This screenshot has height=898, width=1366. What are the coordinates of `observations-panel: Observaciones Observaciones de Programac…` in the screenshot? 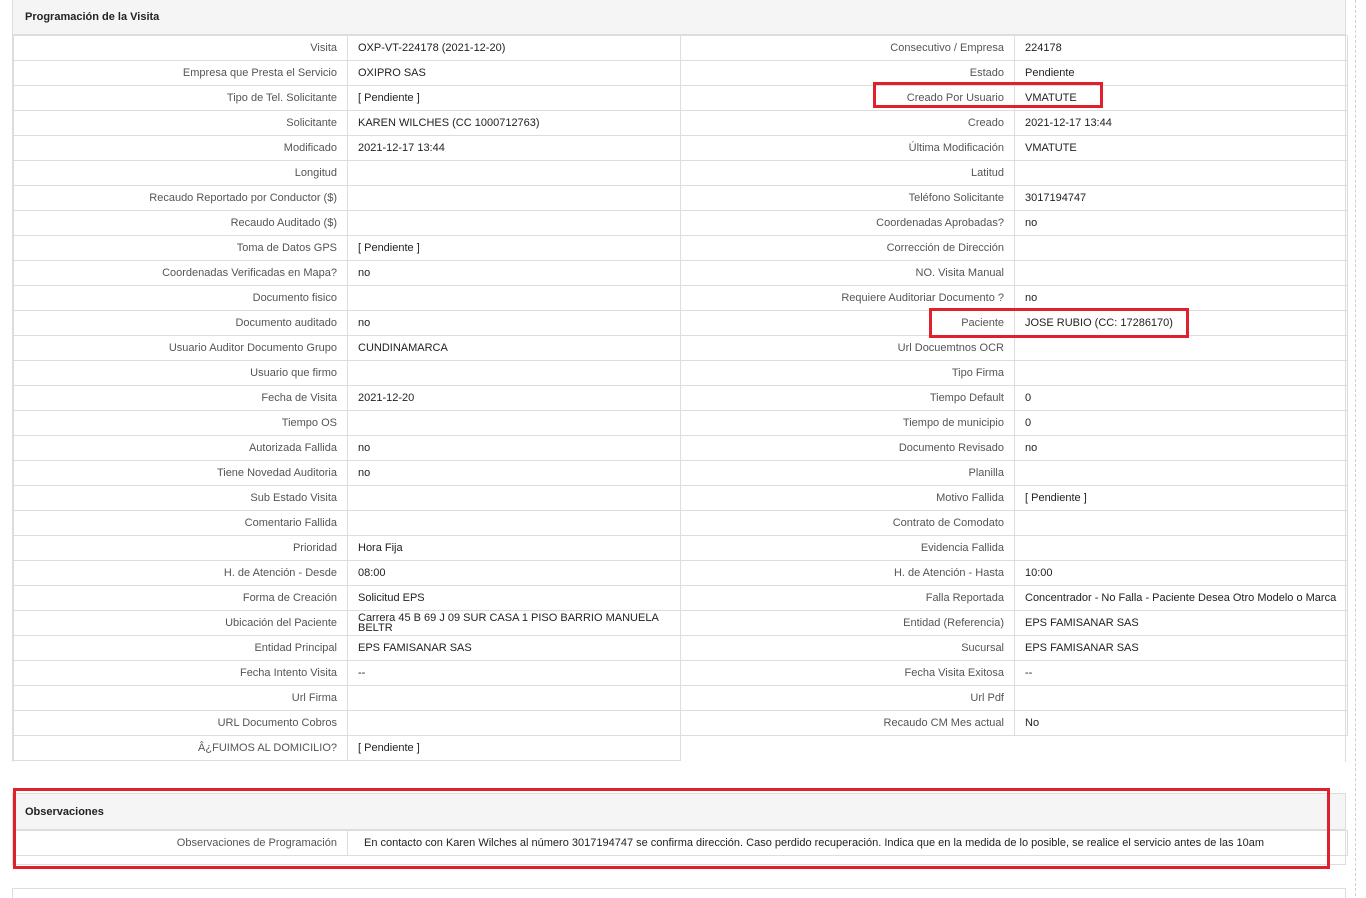 It's located at (680, 829).